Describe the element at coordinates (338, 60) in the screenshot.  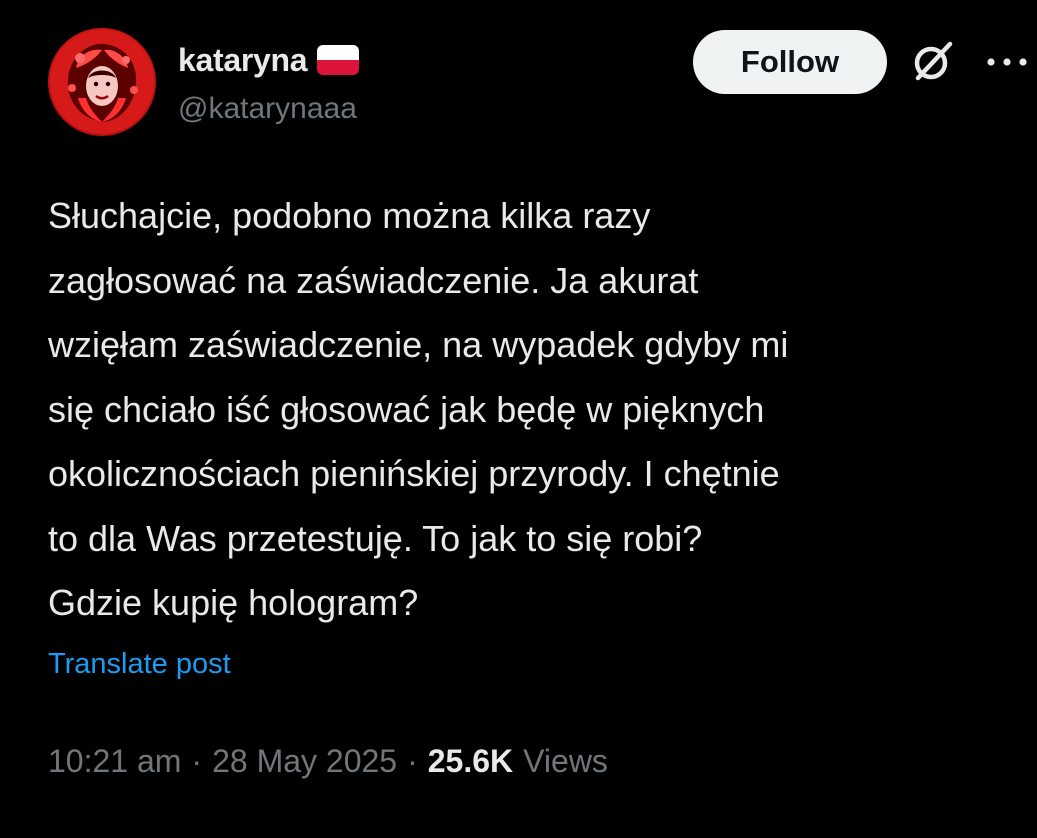
I see `poland-flag-icon` at that location.